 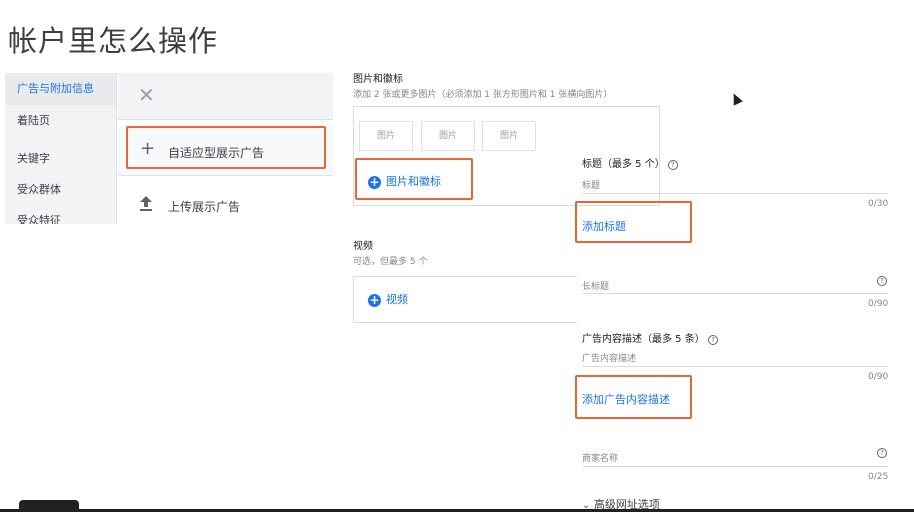 What do you see at coordinates (397, 299) in the screenshot?
I see `add-video-label: 视频` at bounding box center [397, 299].